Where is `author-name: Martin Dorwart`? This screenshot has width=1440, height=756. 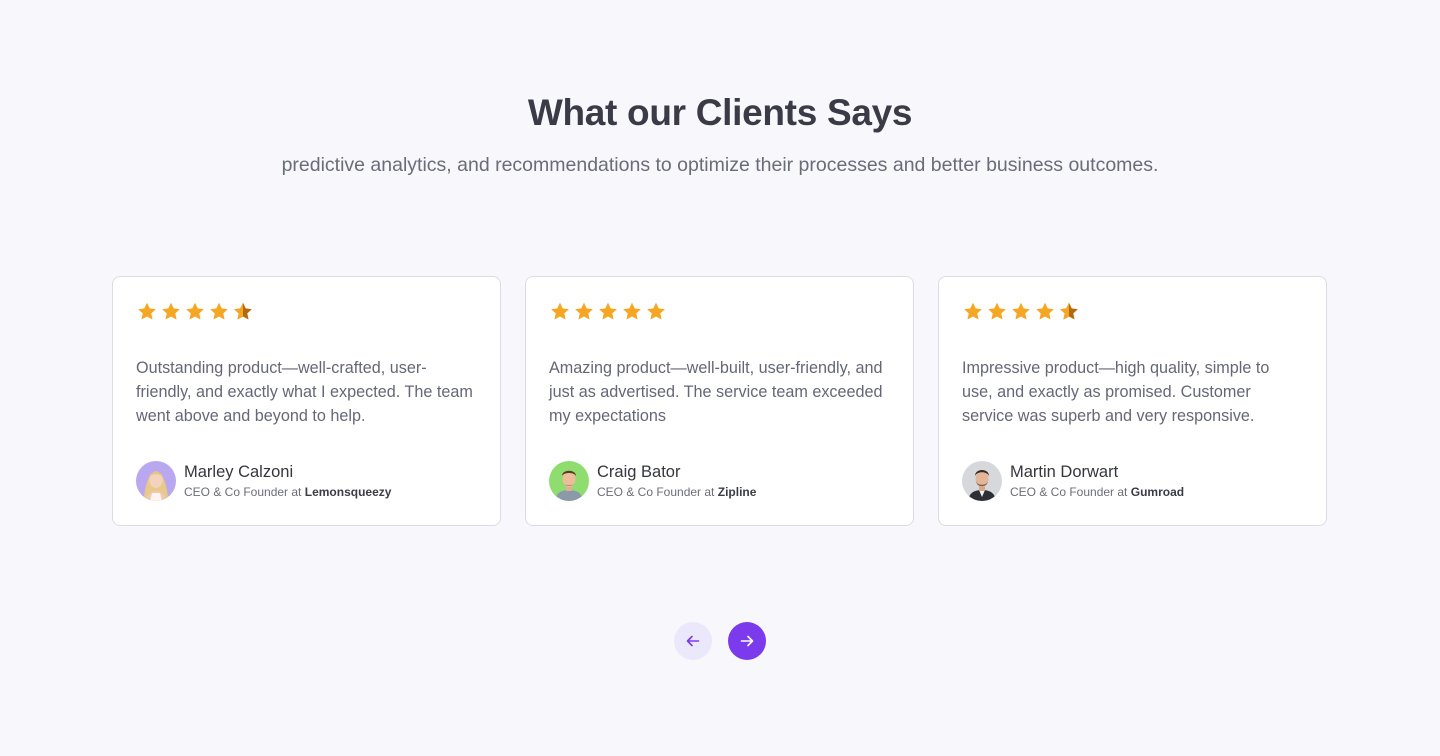
author-name: Martin Dorwart is located at coordinates (1064, 472).